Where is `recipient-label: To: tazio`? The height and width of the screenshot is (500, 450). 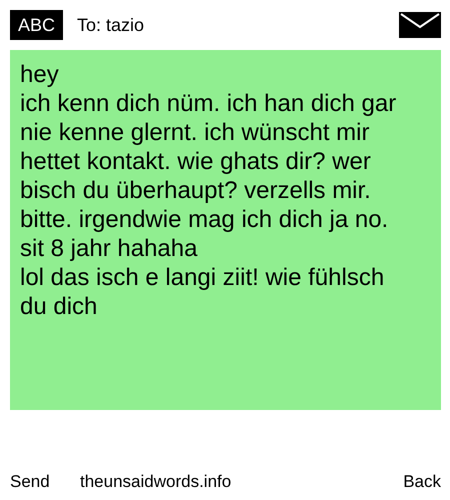
recipient-label: To: tazio is located at coordinates (111, 25).